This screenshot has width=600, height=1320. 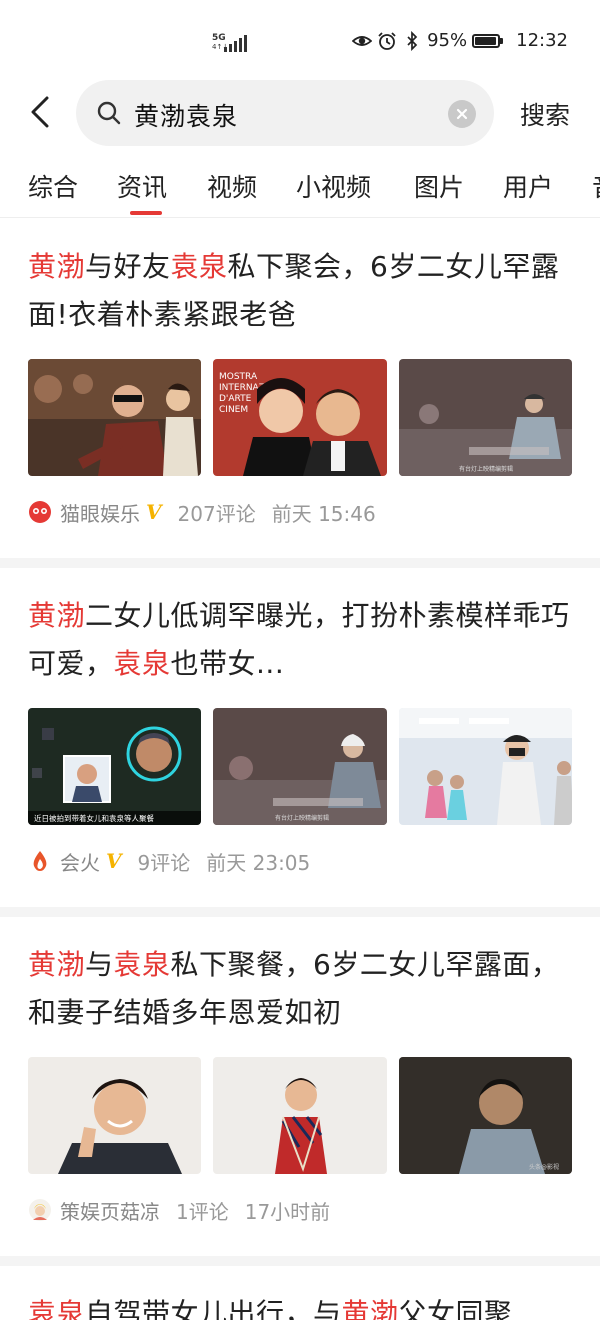 I want to click on fire-drop-icon, so click(x=40, y=861).